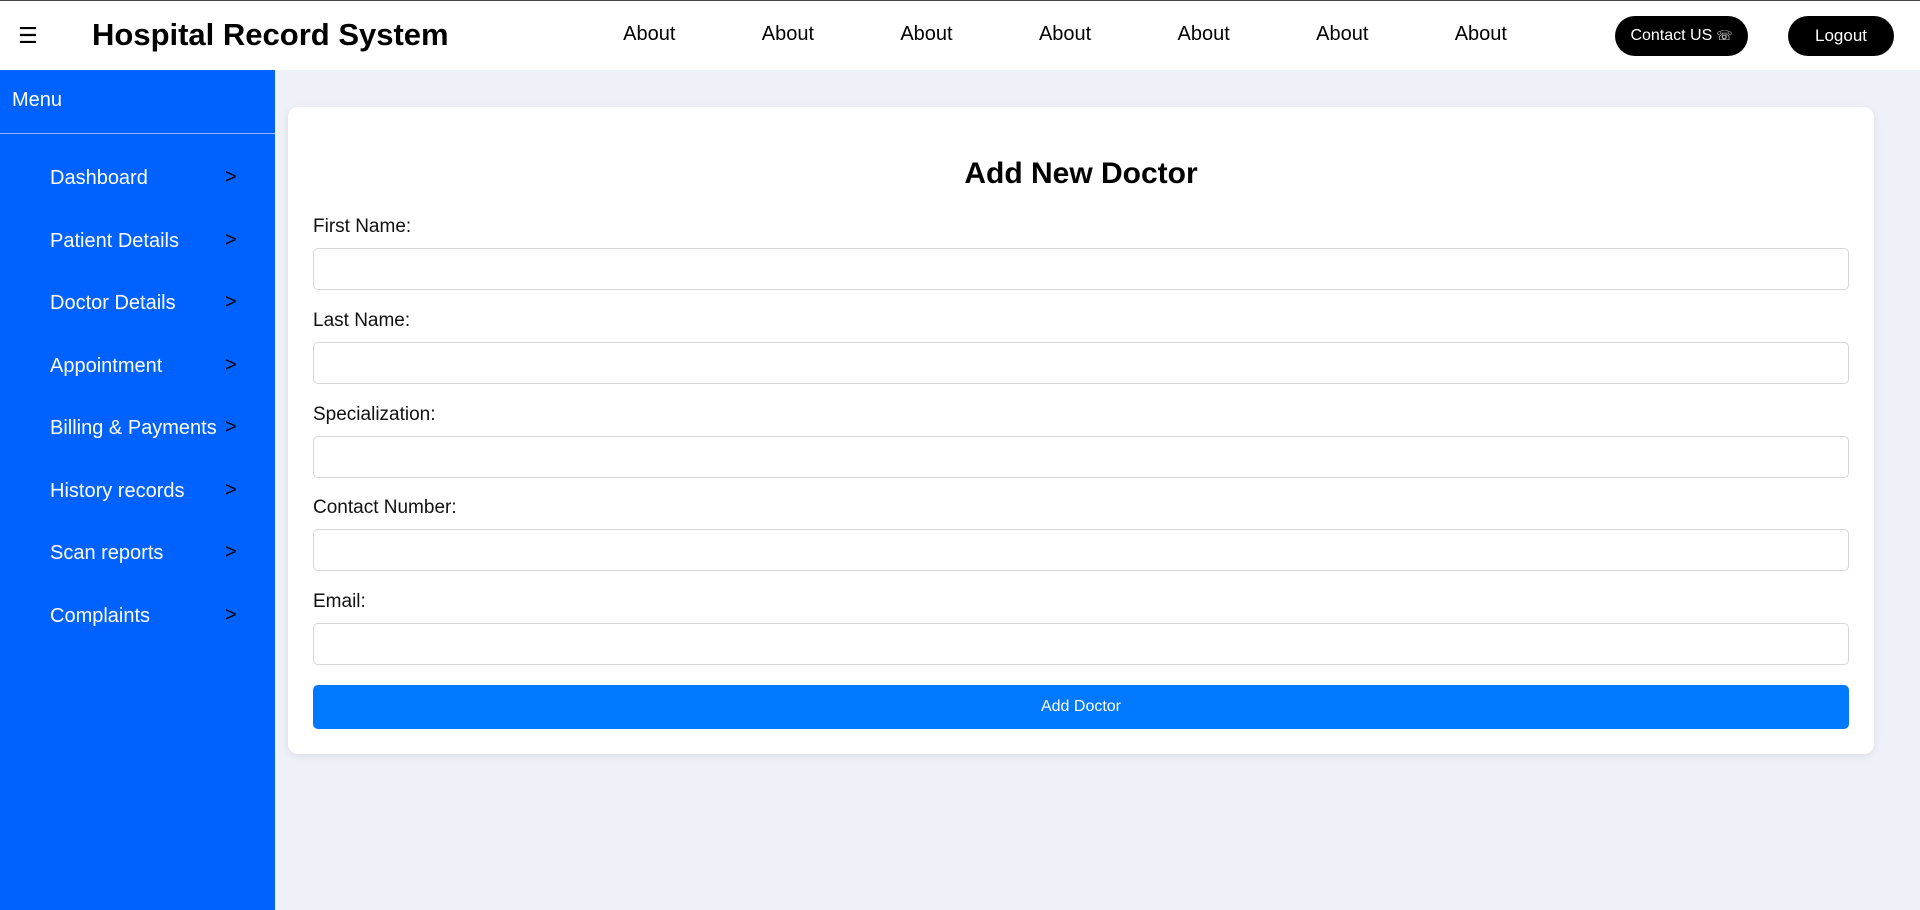 Image resolution: width=1920 pixels, height=910 pixels. What do you see at coordinates (339, 601) in the screenshot?
I see `email-label: Email:` at bounding box center [339, 601].